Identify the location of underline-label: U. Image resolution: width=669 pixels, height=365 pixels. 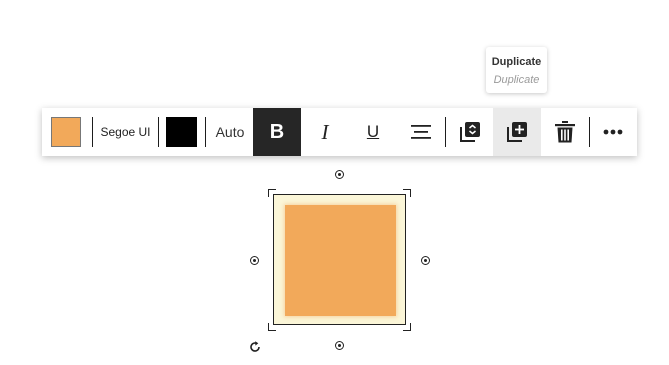
(373, 131).